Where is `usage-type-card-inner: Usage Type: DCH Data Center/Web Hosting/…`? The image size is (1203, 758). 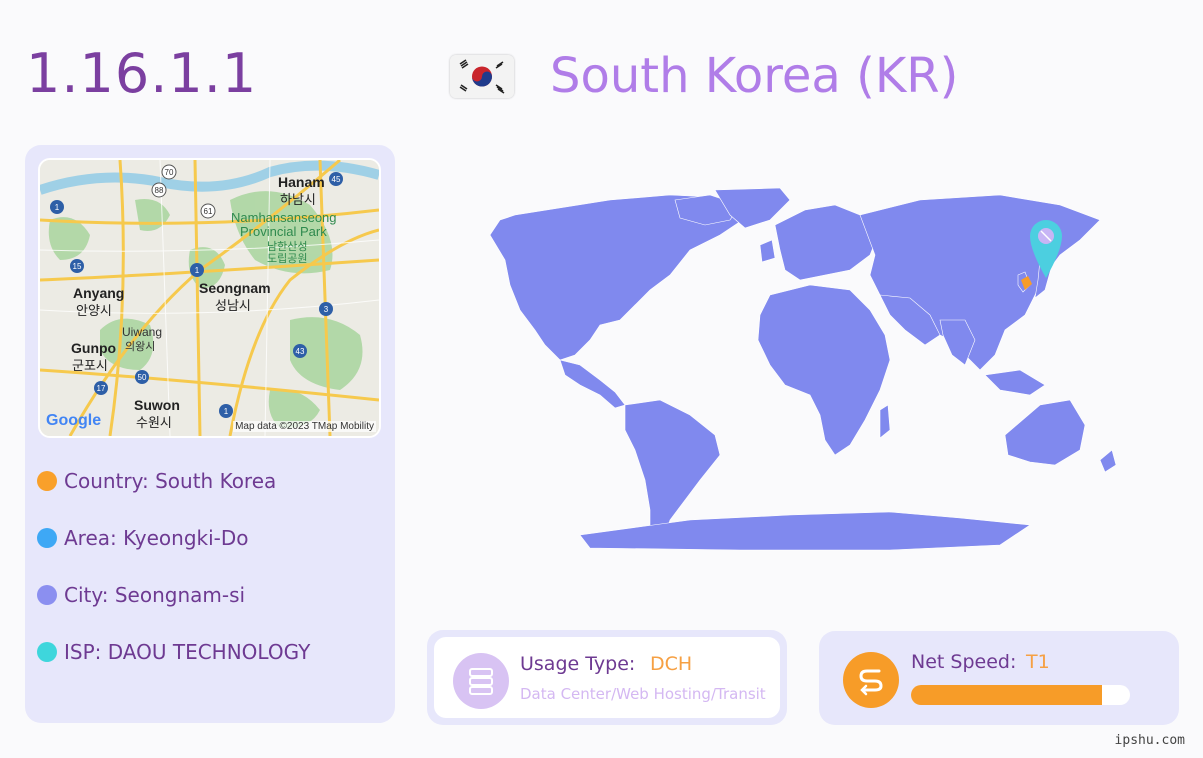
usage-type-card-inner: Usage Type: DCH Data Center/Web Hosting/… is located at coordinates (607, 677).